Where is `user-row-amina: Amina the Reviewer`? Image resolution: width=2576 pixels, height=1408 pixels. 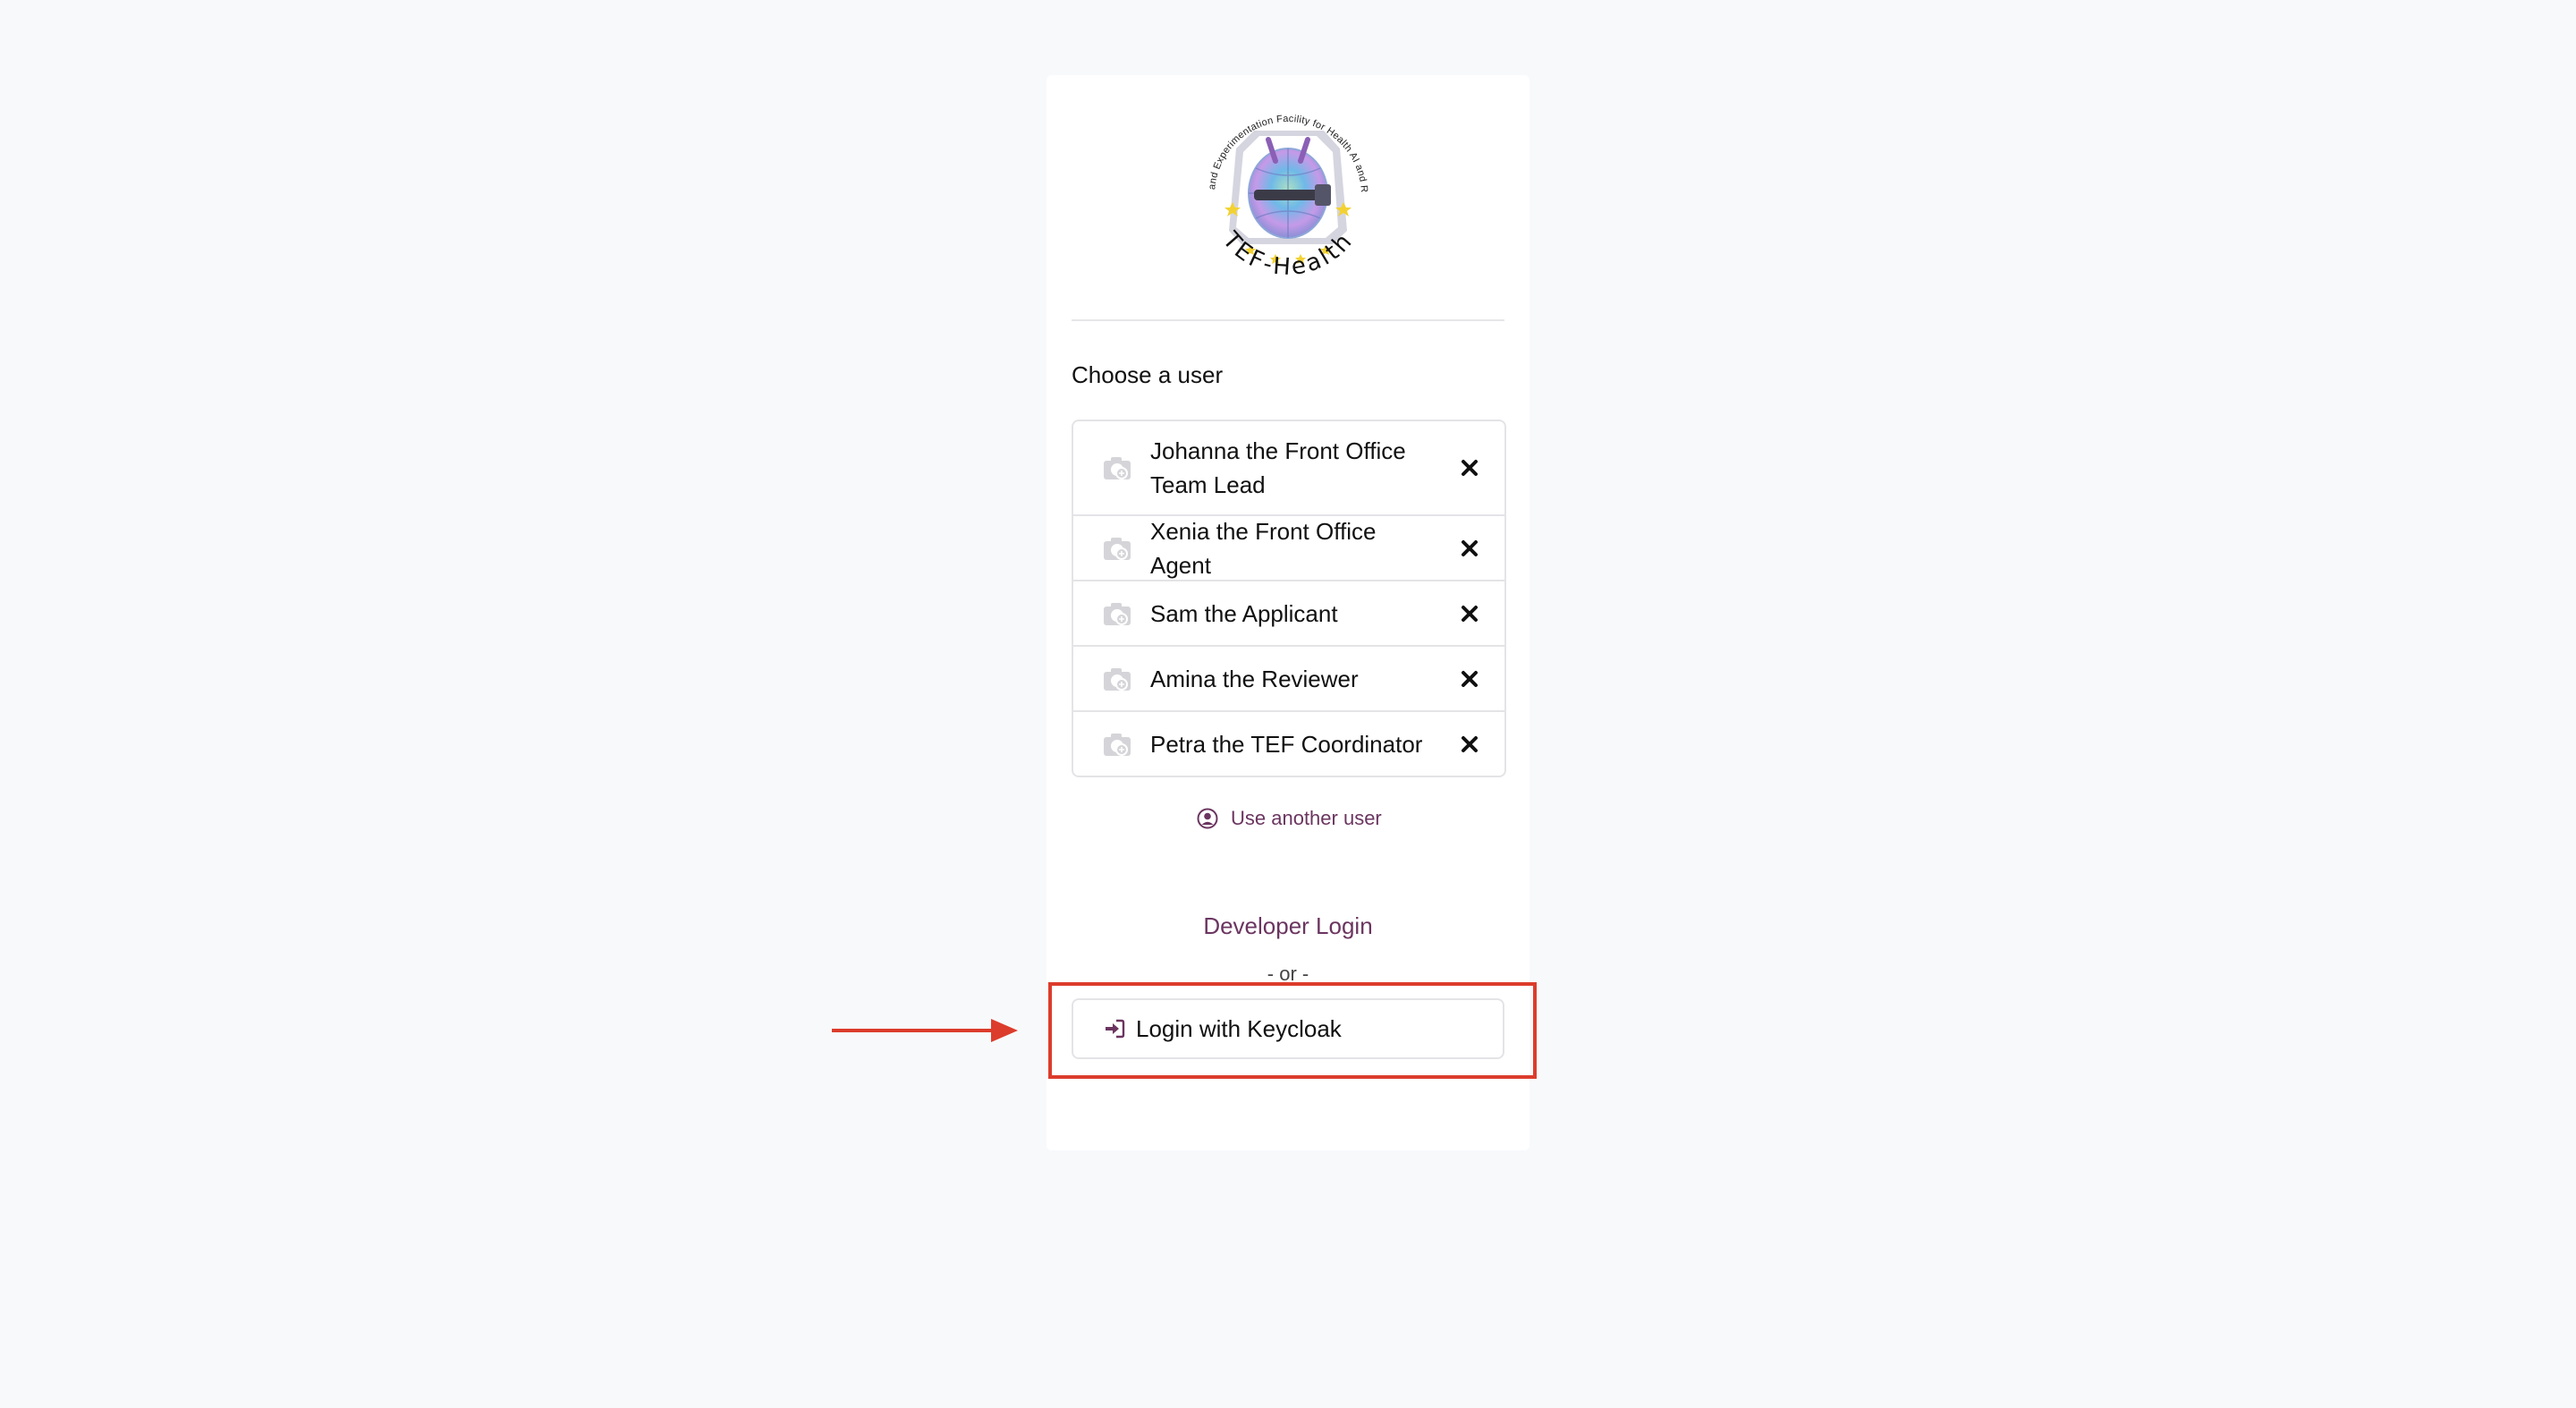
user-row-amina: Amina the Reviewer is located at coordinates (1288, 677).